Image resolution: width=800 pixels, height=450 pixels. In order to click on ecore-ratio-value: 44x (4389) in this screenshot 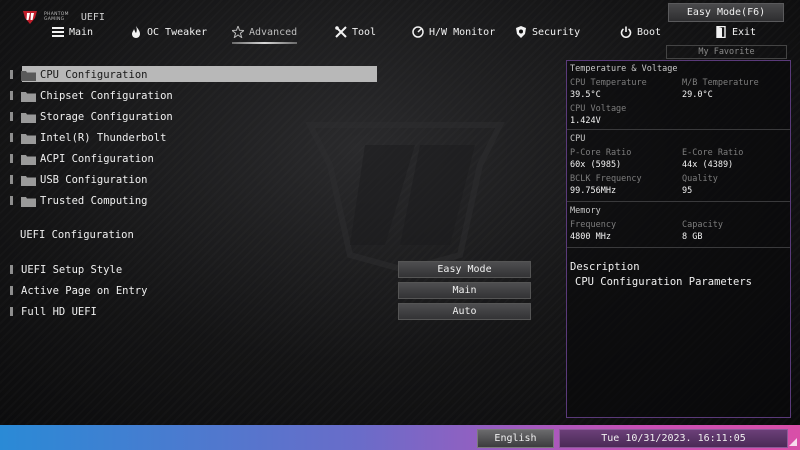, I will do `click(708, 165)`.